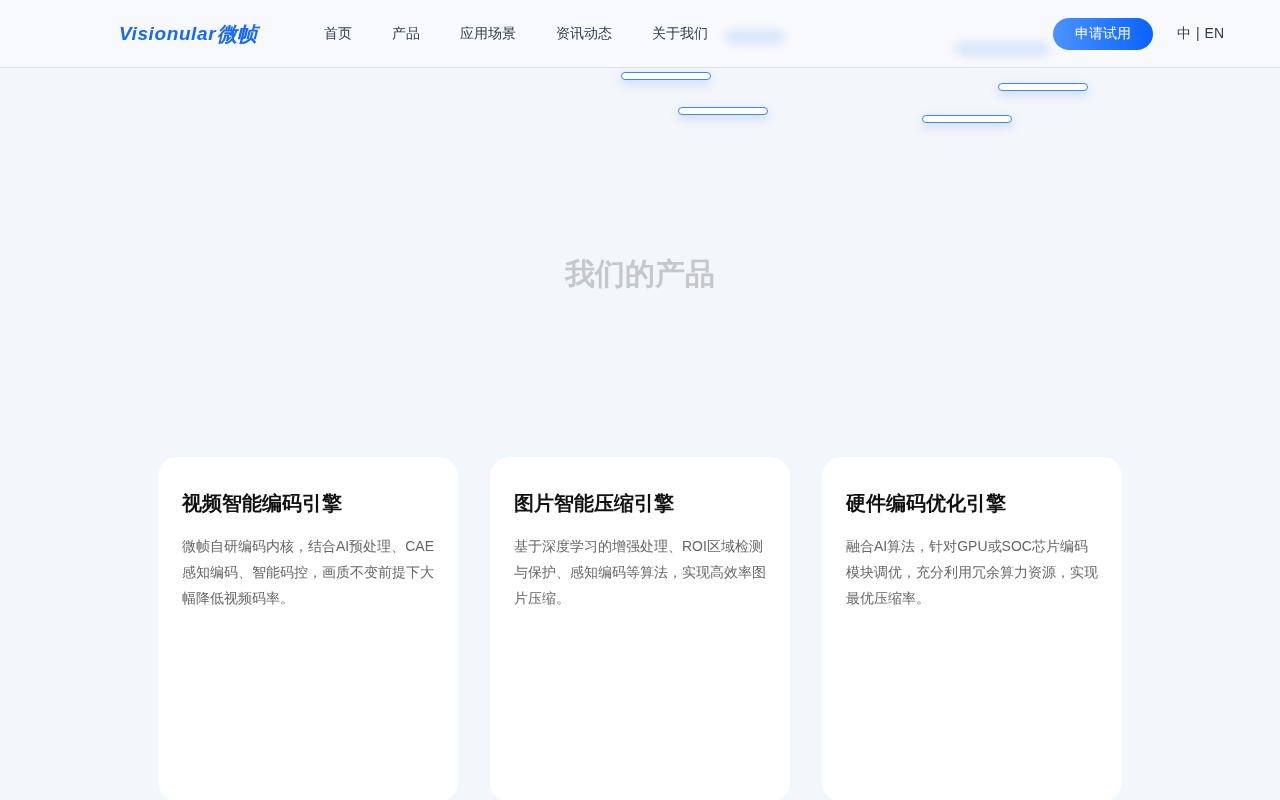  Describe the element at coordinates (1183, 33) in the screenshot. I see `language-link: 中` at that location.